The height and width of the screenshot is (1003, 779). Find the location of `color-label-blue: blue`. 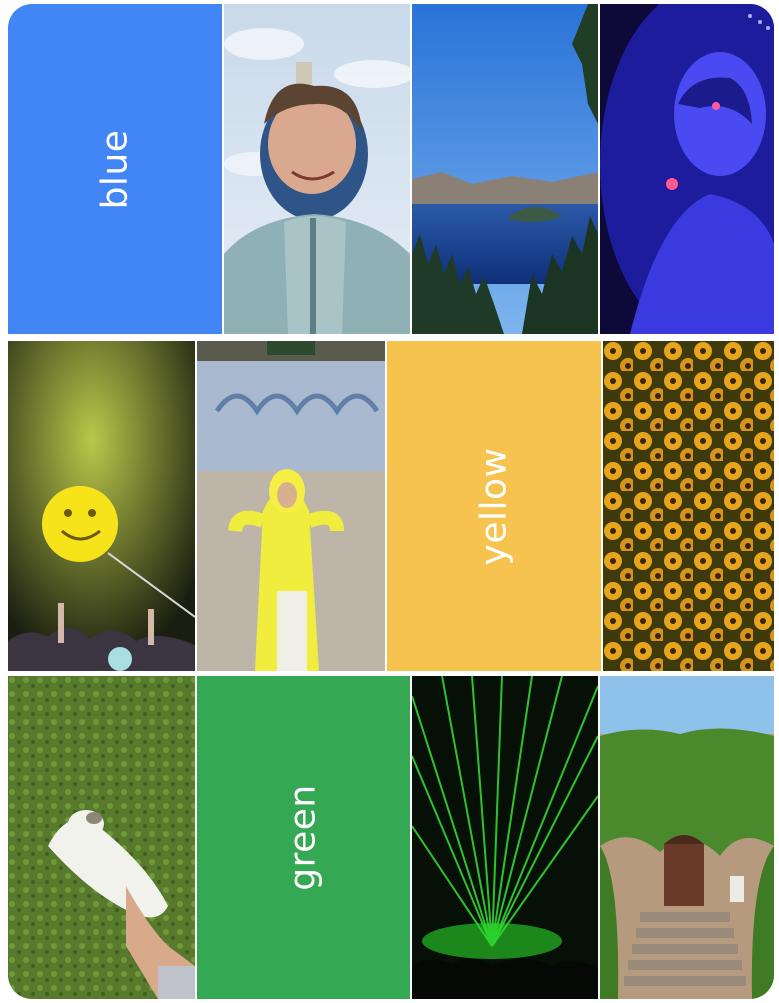

color-label-blue: blue is located at coordinates (115, 169).